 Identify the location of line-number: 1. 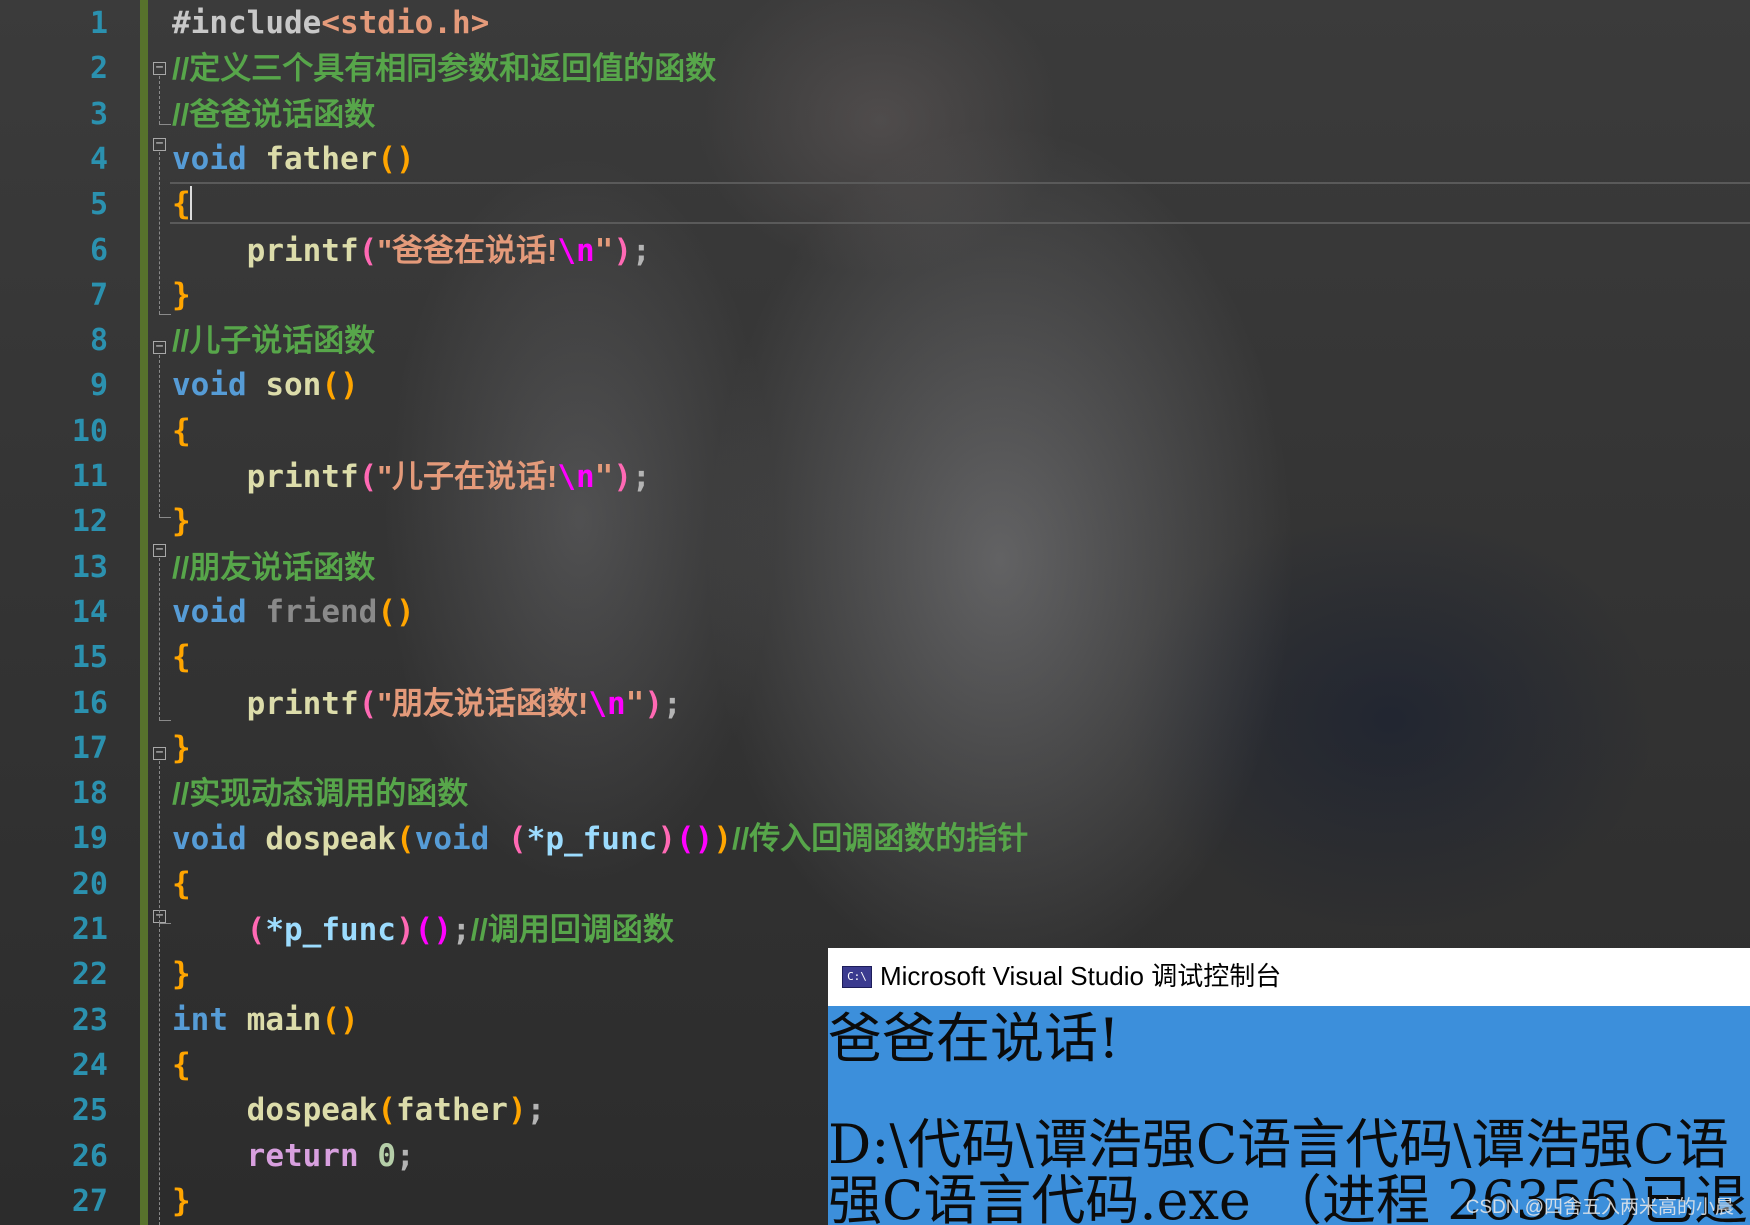
(98, 23).